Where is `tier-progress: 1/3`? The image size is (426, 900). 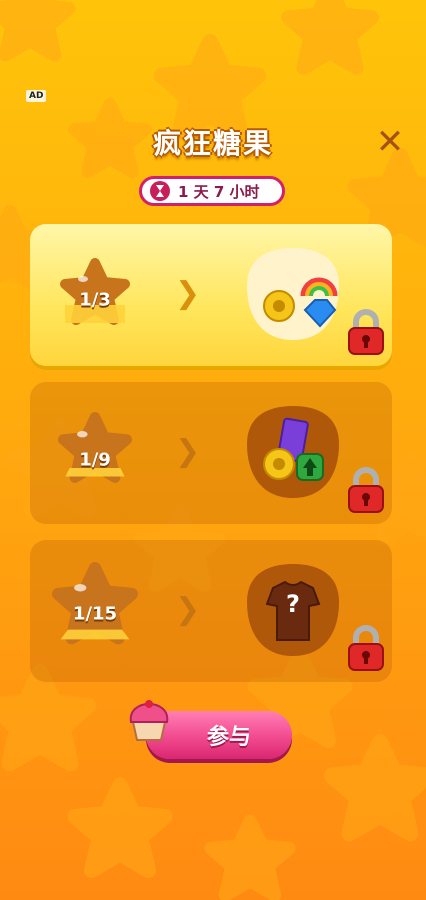 tier-progress: 1/3 is located at coordinates (95, 300).